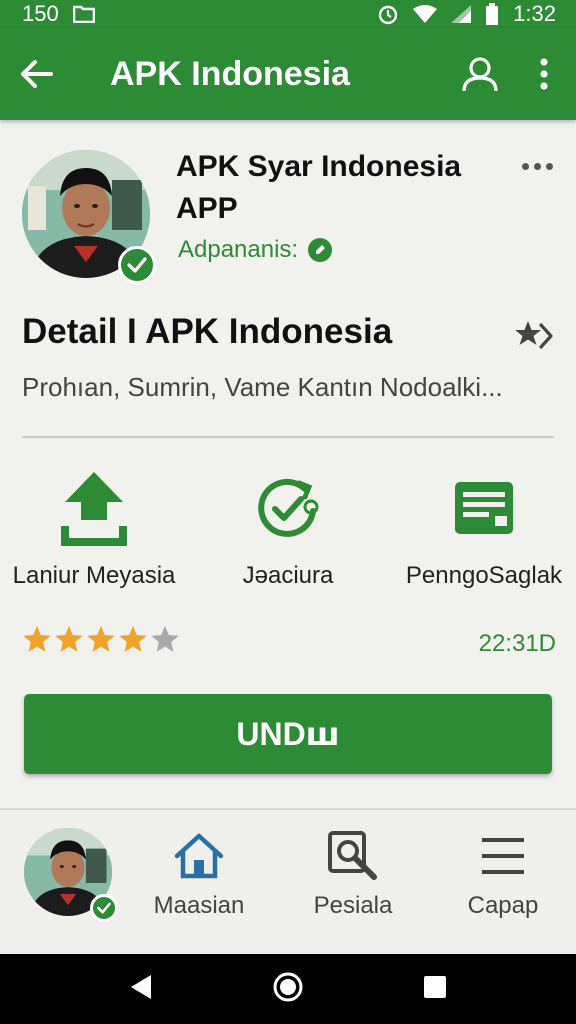 This screenshot has width=576, height=1024. Describe the element at coordinates (141, 989) in the screenshot. I see `back-nav-icon` at that location.